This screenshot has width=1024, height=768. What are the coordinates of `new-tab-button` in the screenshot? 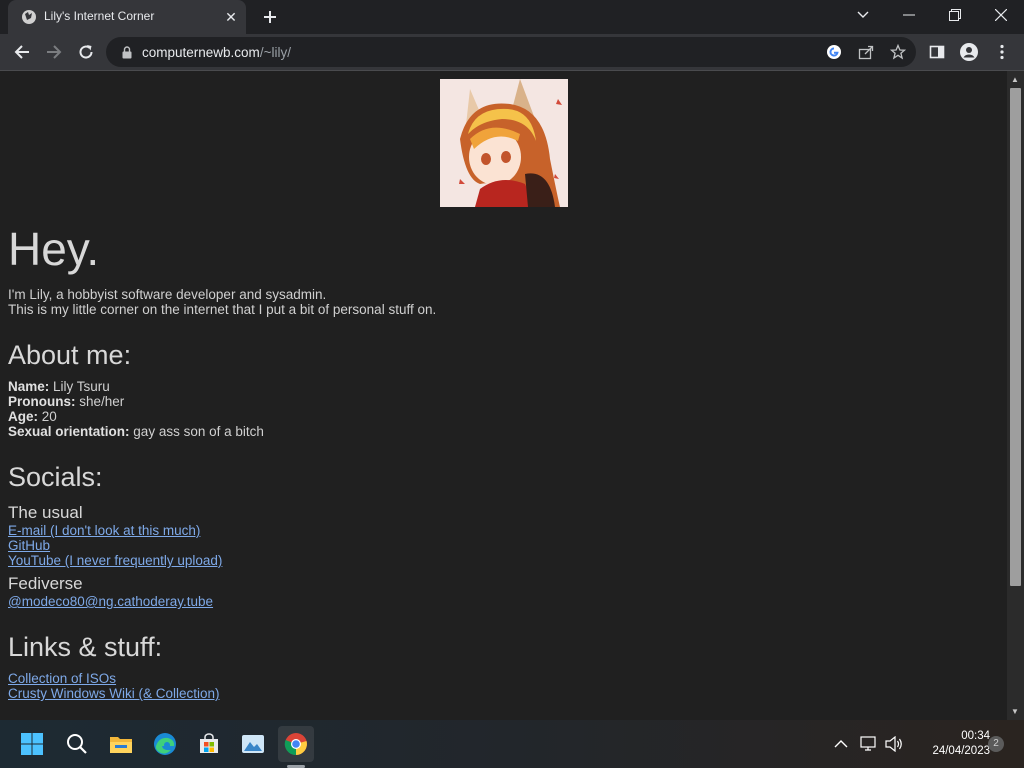 It's located at (270, 17).